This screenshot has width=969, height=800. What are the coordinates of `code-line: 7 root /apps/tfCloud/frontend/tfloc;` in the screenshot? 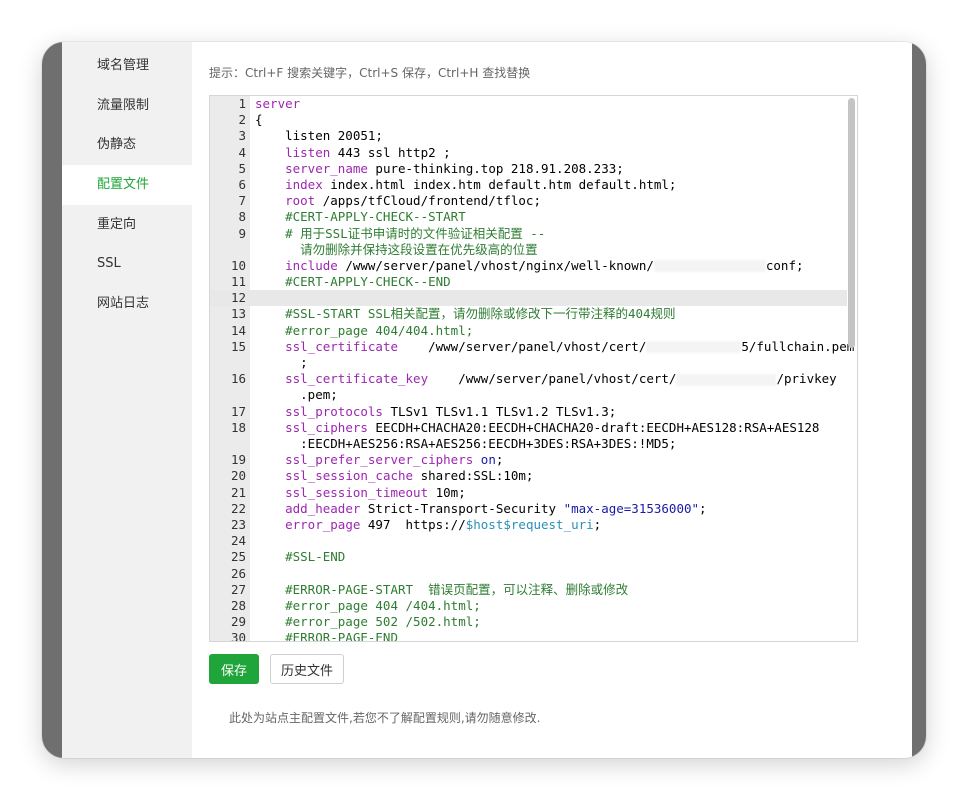 It's located at (528, 201).